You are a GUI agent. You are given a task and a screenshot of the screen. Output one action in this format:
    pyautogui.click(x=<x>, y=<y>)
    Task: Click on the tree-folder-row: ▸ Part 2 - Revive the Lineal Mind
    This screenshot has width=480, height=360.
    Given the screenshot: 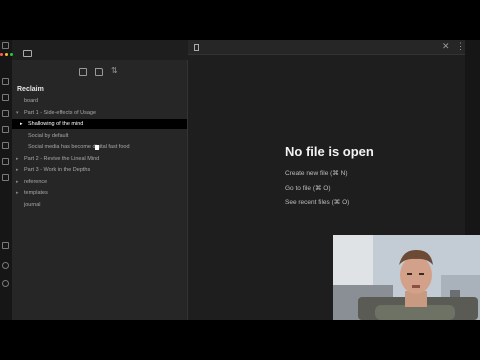 What is the action you would take?
    pyautogui.click(x=99, y=159)
    